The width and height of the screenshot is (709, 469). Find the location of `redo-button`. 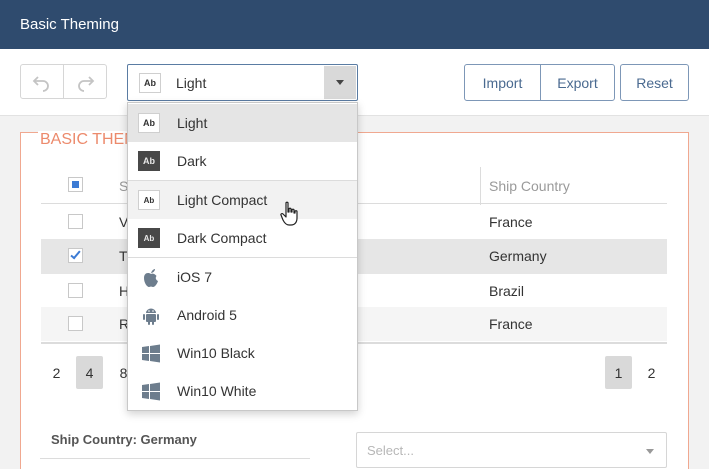

redo-button is located at coordinates (85, 81).